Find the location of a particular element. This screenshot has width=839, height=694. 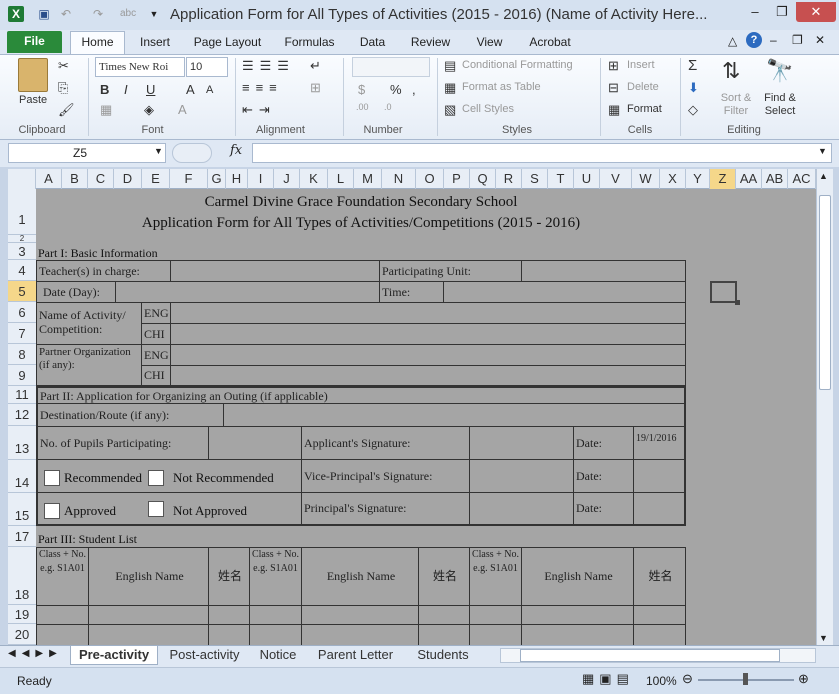

column-header: H is located at coordinates (237, 179).